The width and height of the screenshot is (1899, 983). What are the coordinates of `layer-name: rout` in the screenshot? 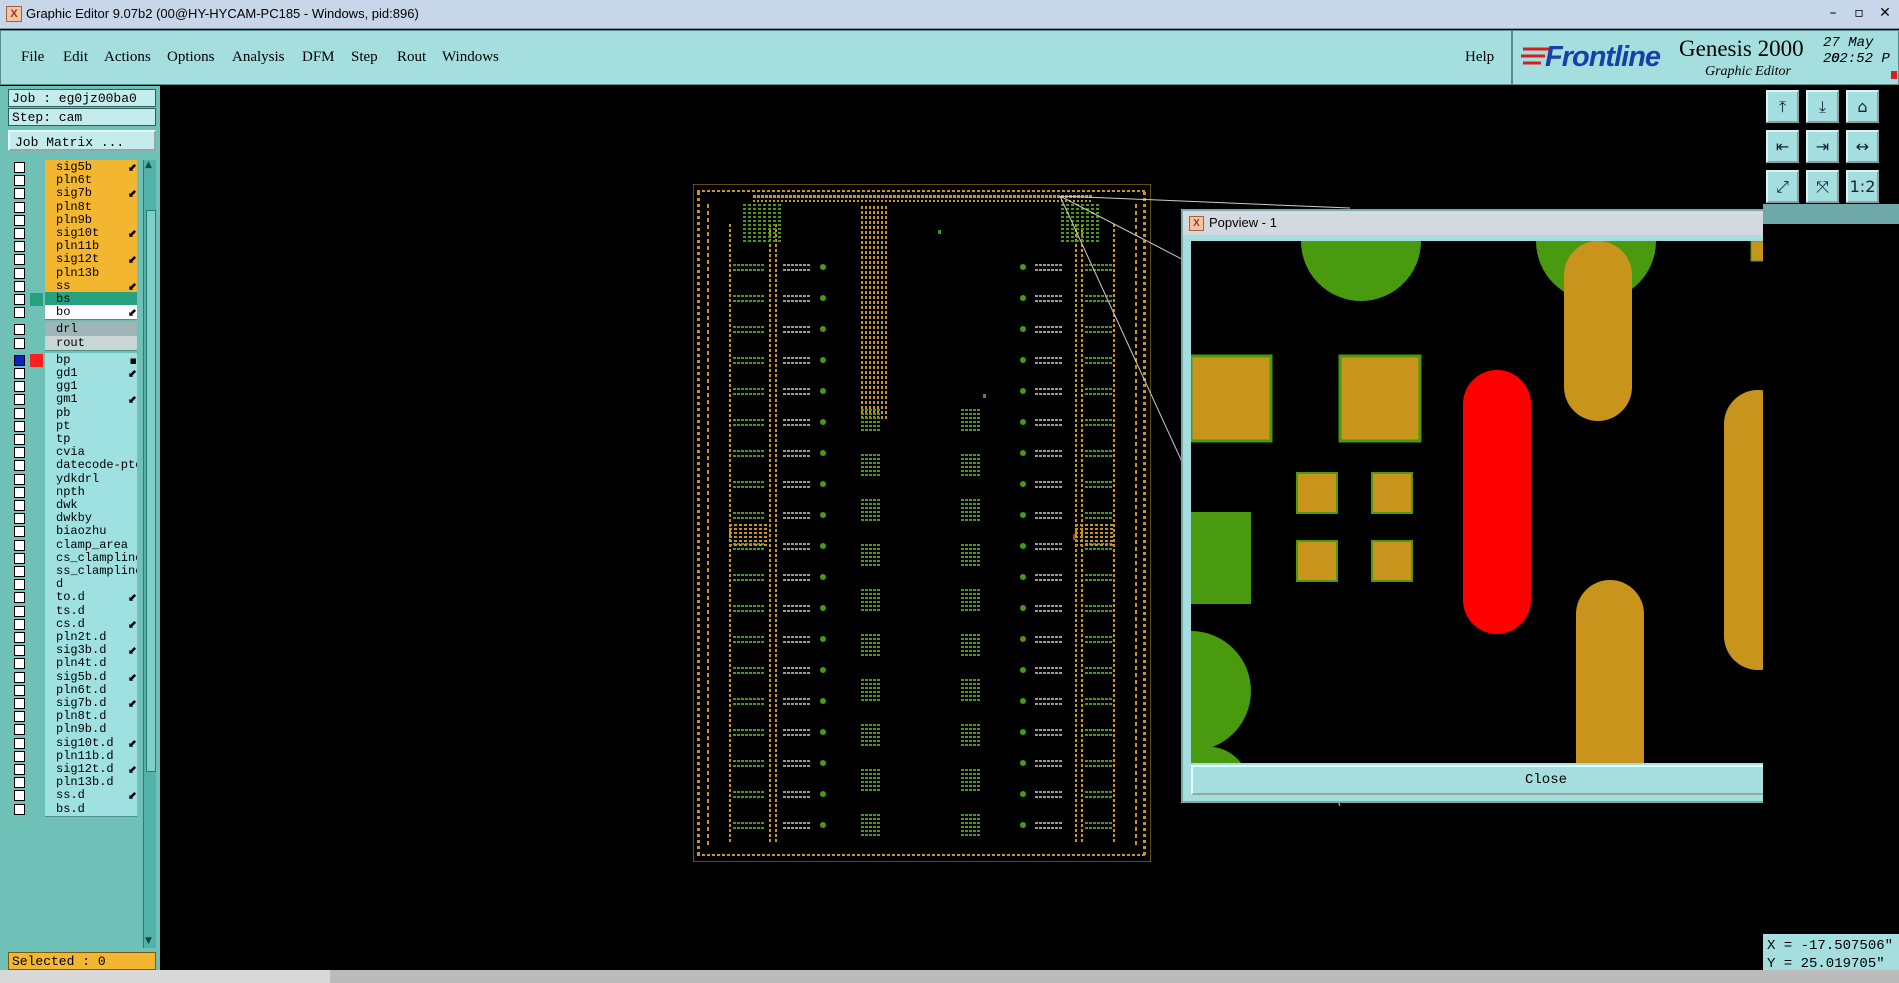 It's located at (91, 343).